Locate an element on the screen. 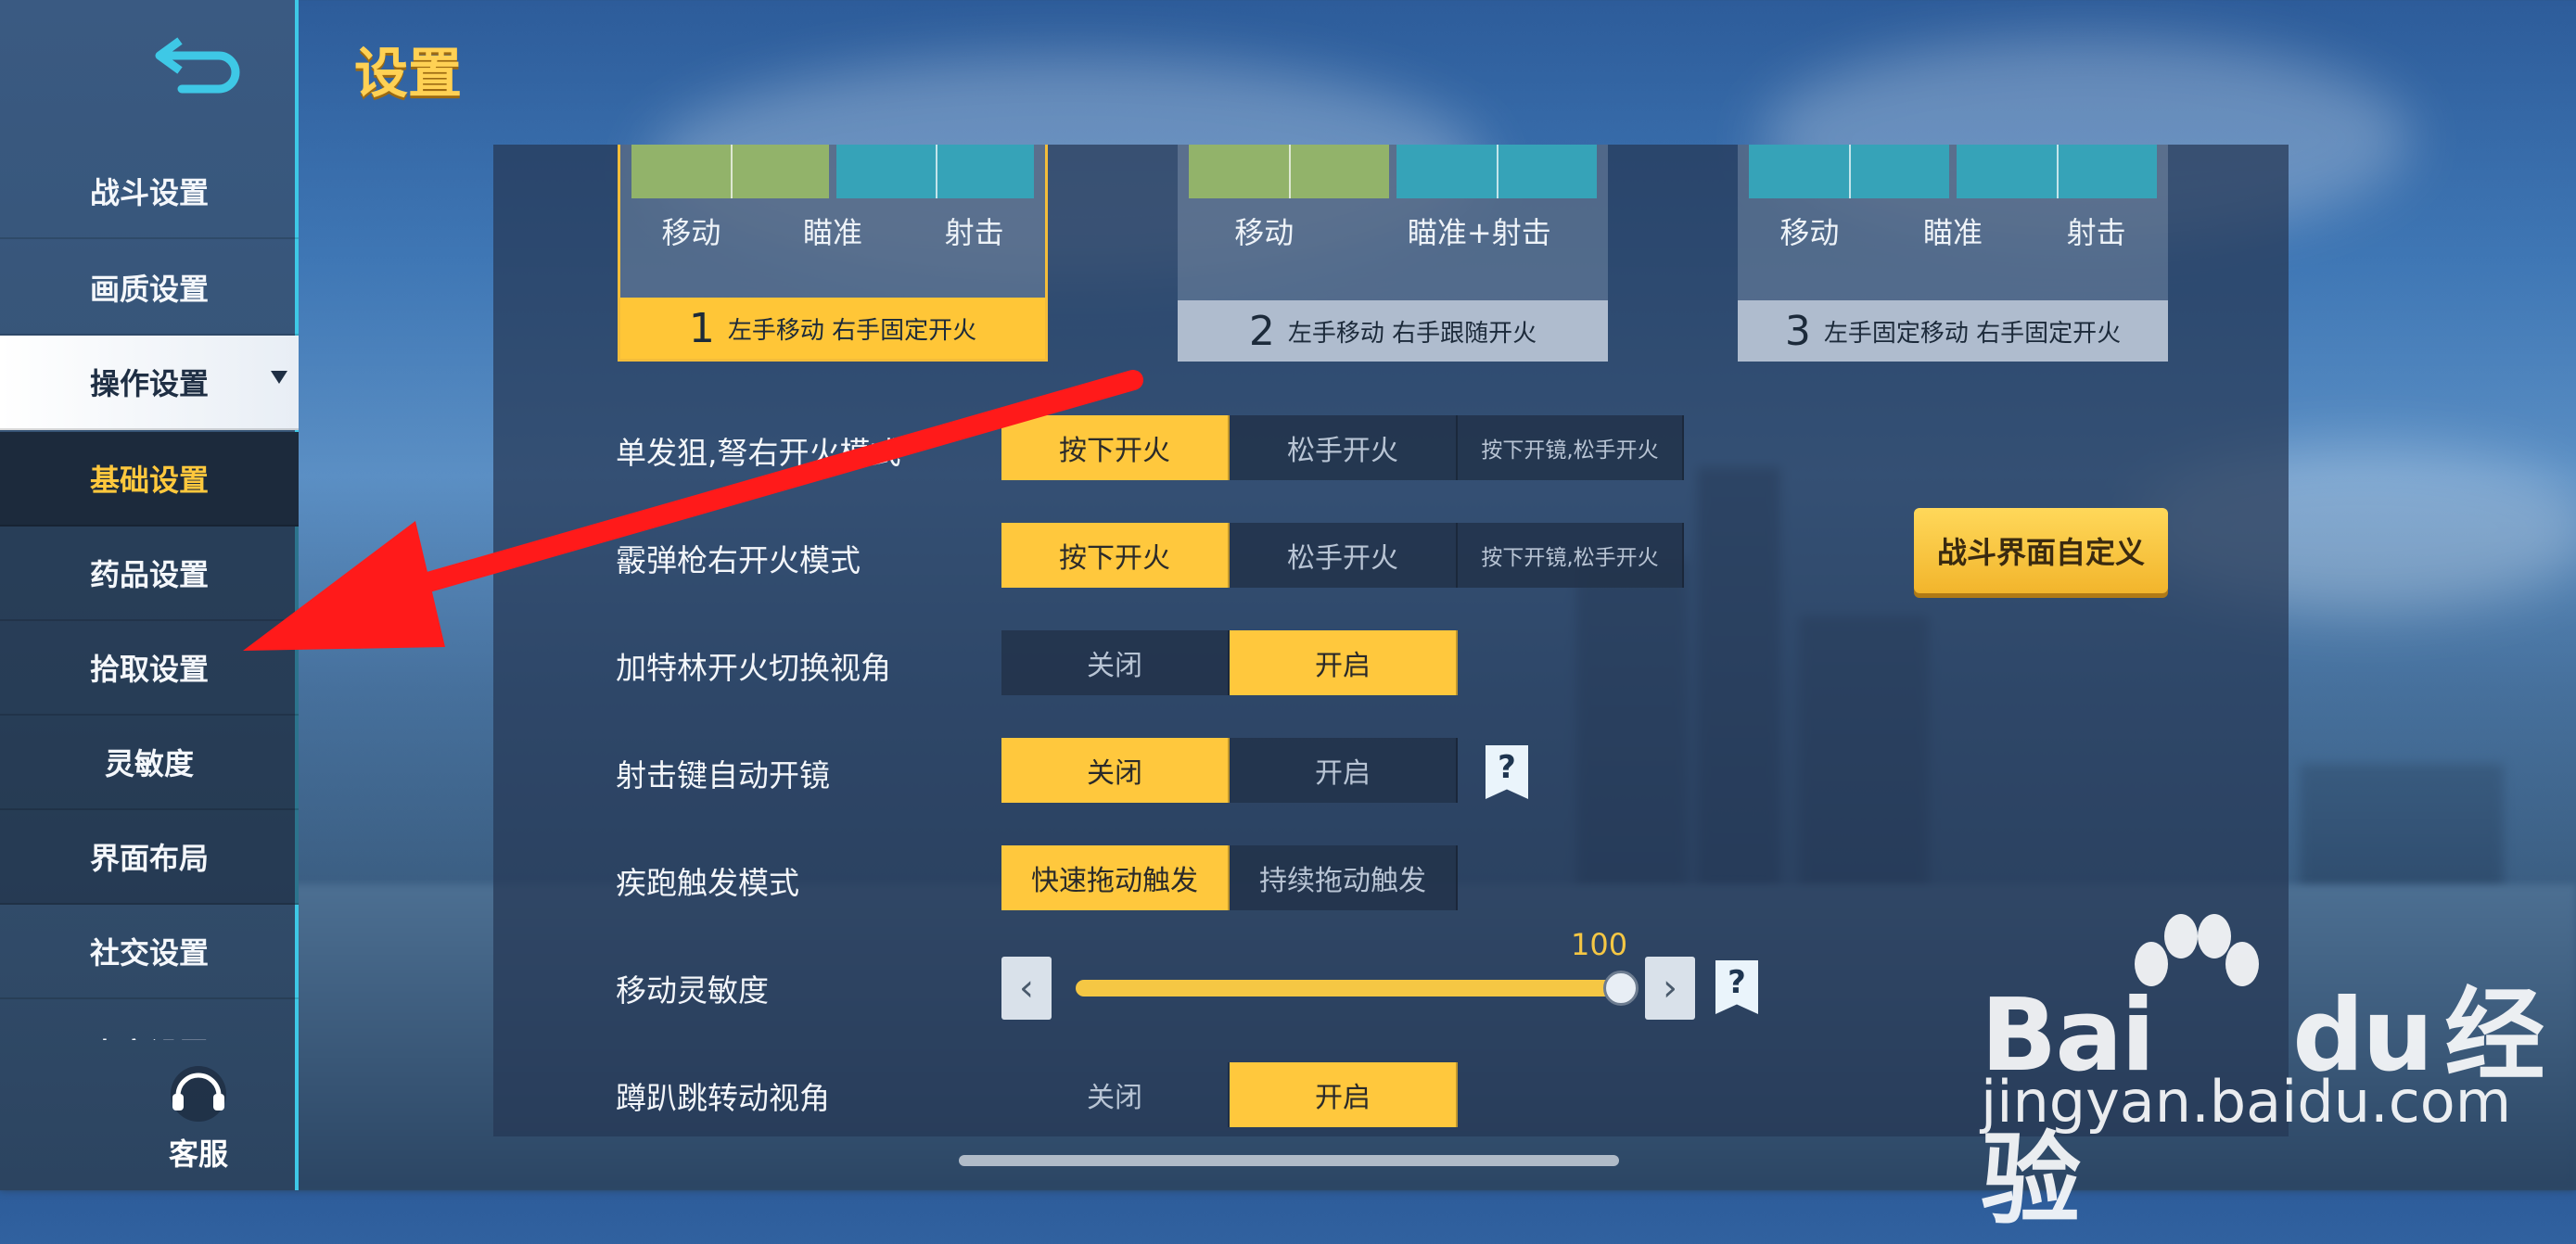  slider-increase-button: › is located at coordinates (1670, 988).